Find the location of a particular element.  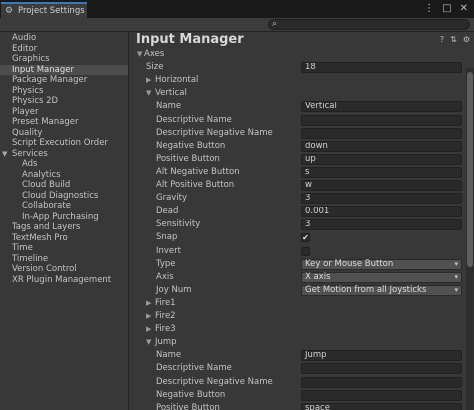

text-field: 0.001 is located at coordinates (381, 212).